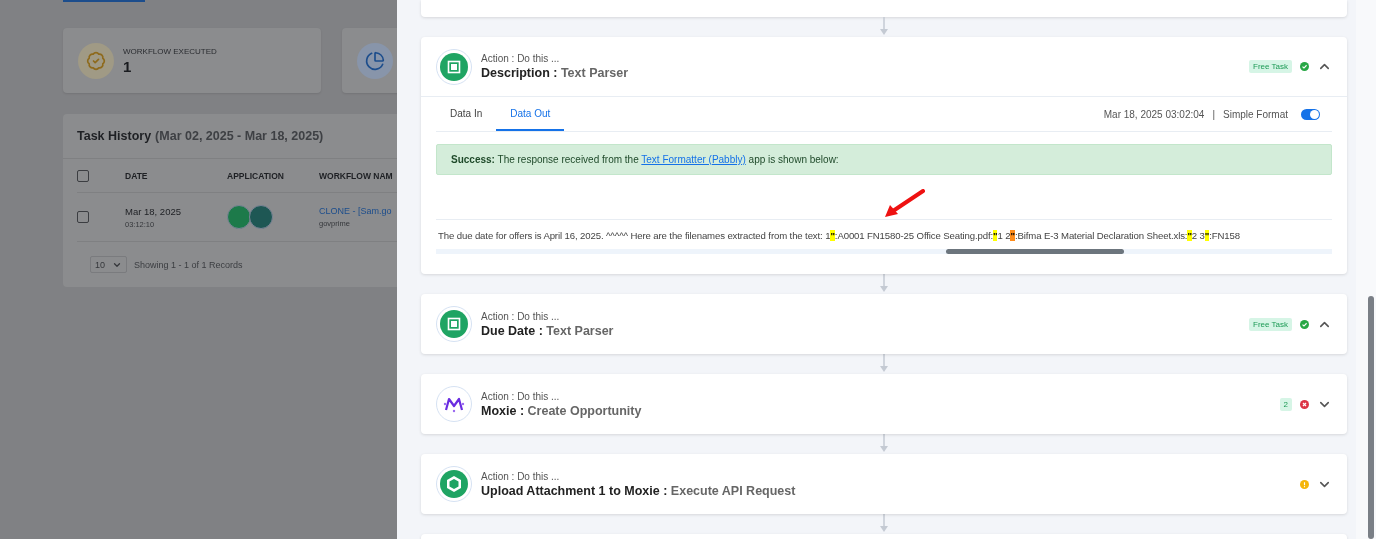 Image resolution: width=1376 pixels, height=539 pixels. Describe the element at coordinates (548, 330) in the screenshot. I see `step-title: Due Date : Text Parser` at that location.